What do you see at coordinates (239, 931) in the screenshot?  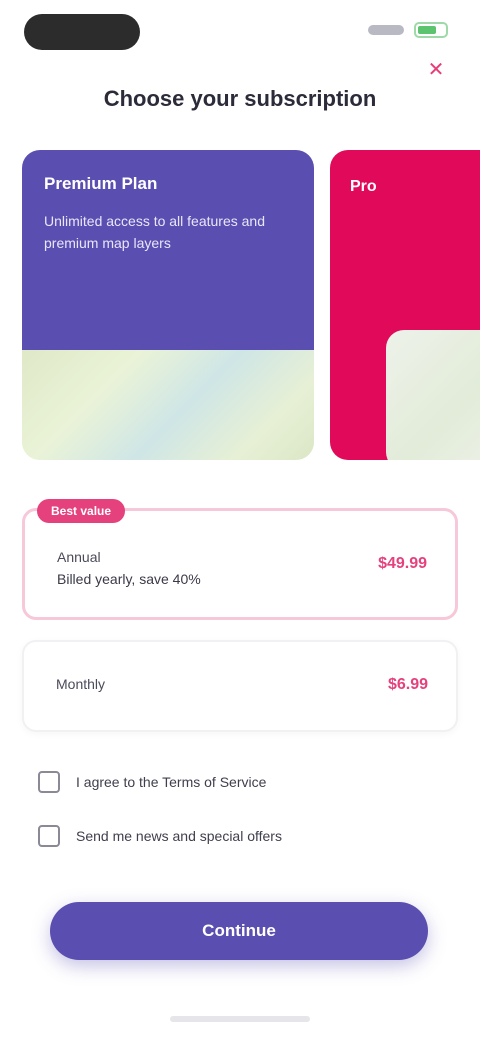 I see `continue-button: Continue` at bounding box center [239, 931].